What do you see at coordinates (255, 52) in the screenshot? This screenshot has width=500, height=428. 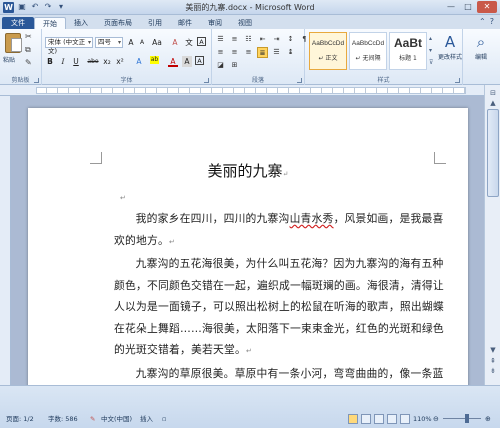 I see `alignment-controls: ≡ ≡ ≡ ≣ ☰ ↨` at bounding box center [255, 52].